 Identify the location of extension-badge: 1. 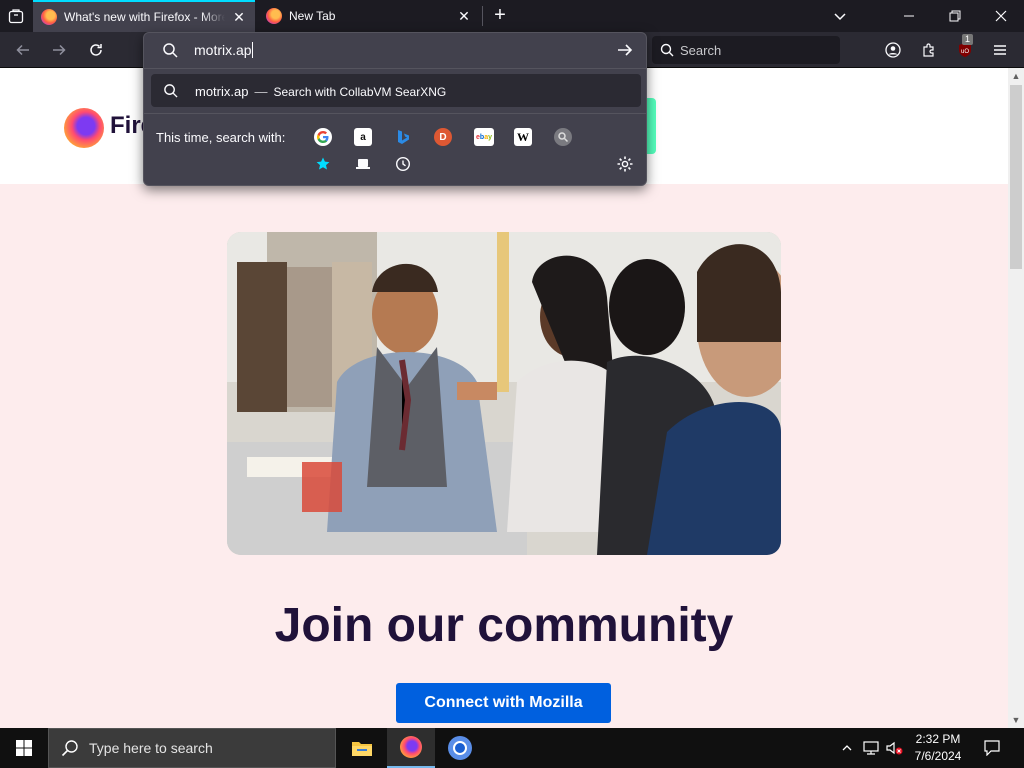
(968, 39).